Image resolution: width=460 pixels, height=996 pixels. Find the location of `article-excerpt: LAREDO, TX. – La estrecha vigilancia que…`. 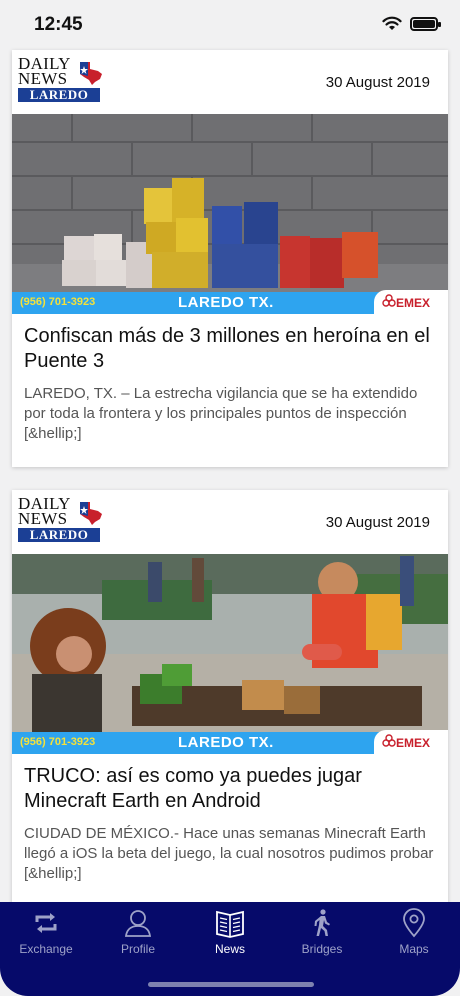

article-excerpt: LAREDO, TX. – La estrecha vigilancia que… is located at coordinates (221, 413).